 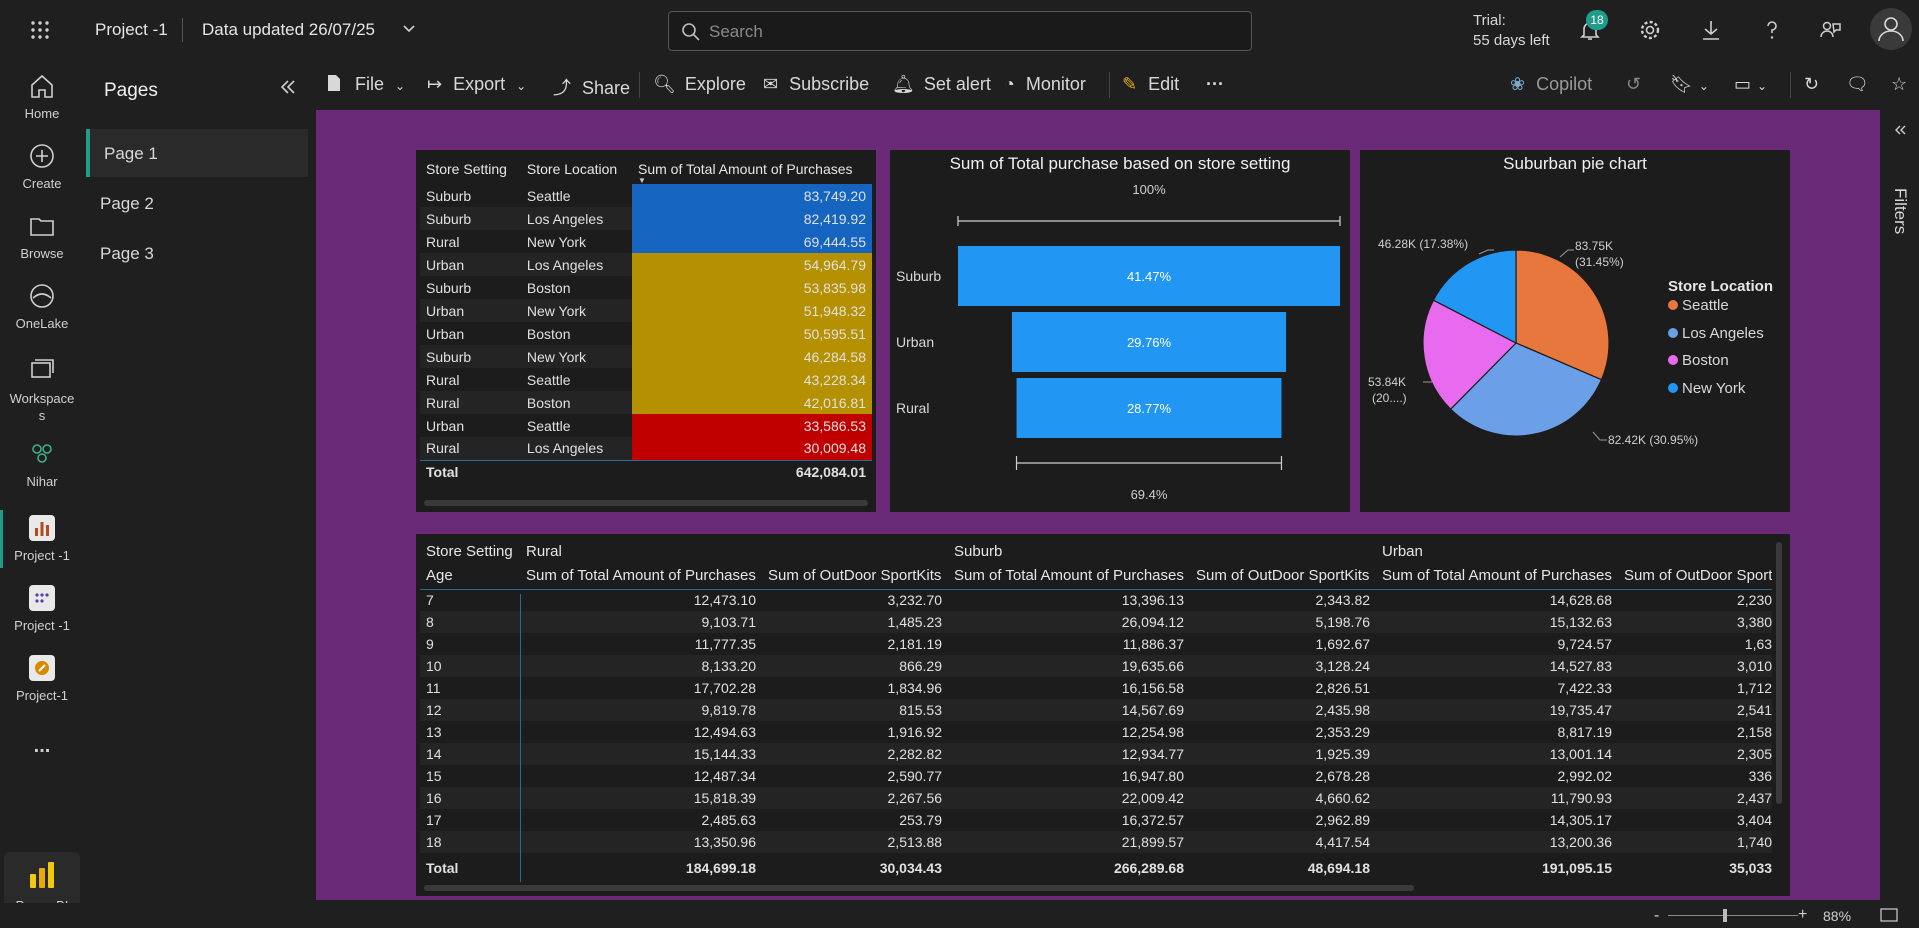 I want to click on zoom-slider, so click(x=1733, y=915).